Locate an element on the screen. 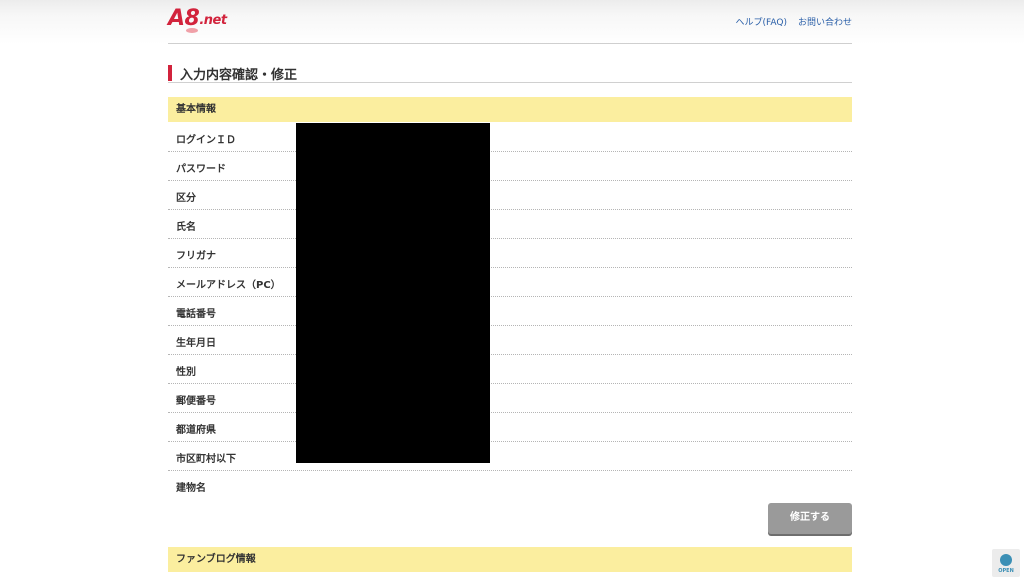  field-label-postal-code: 郵便番号 is located at coordinates (196, 401).